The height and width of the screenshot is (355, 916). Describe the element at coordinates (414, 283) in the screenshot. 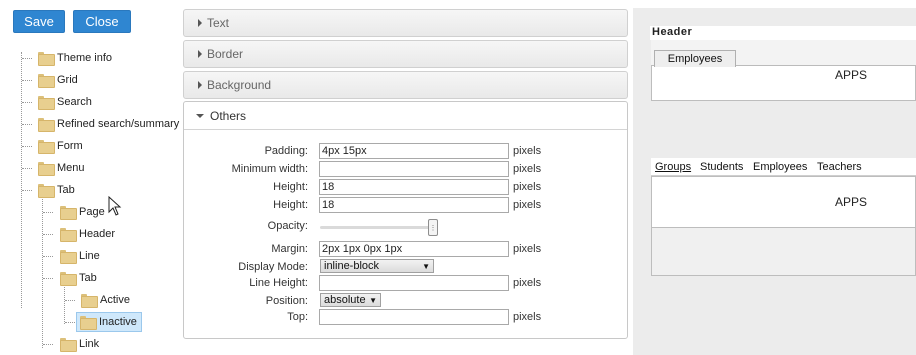

I see `line-height-input` at that location.